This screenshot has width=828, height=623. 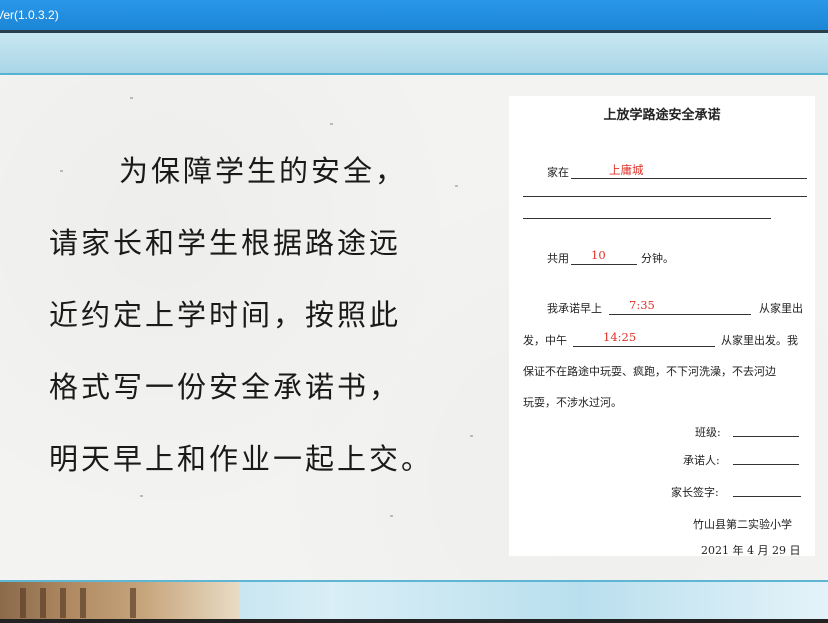 I want to click on time-underline, so click(x=604, y=264).